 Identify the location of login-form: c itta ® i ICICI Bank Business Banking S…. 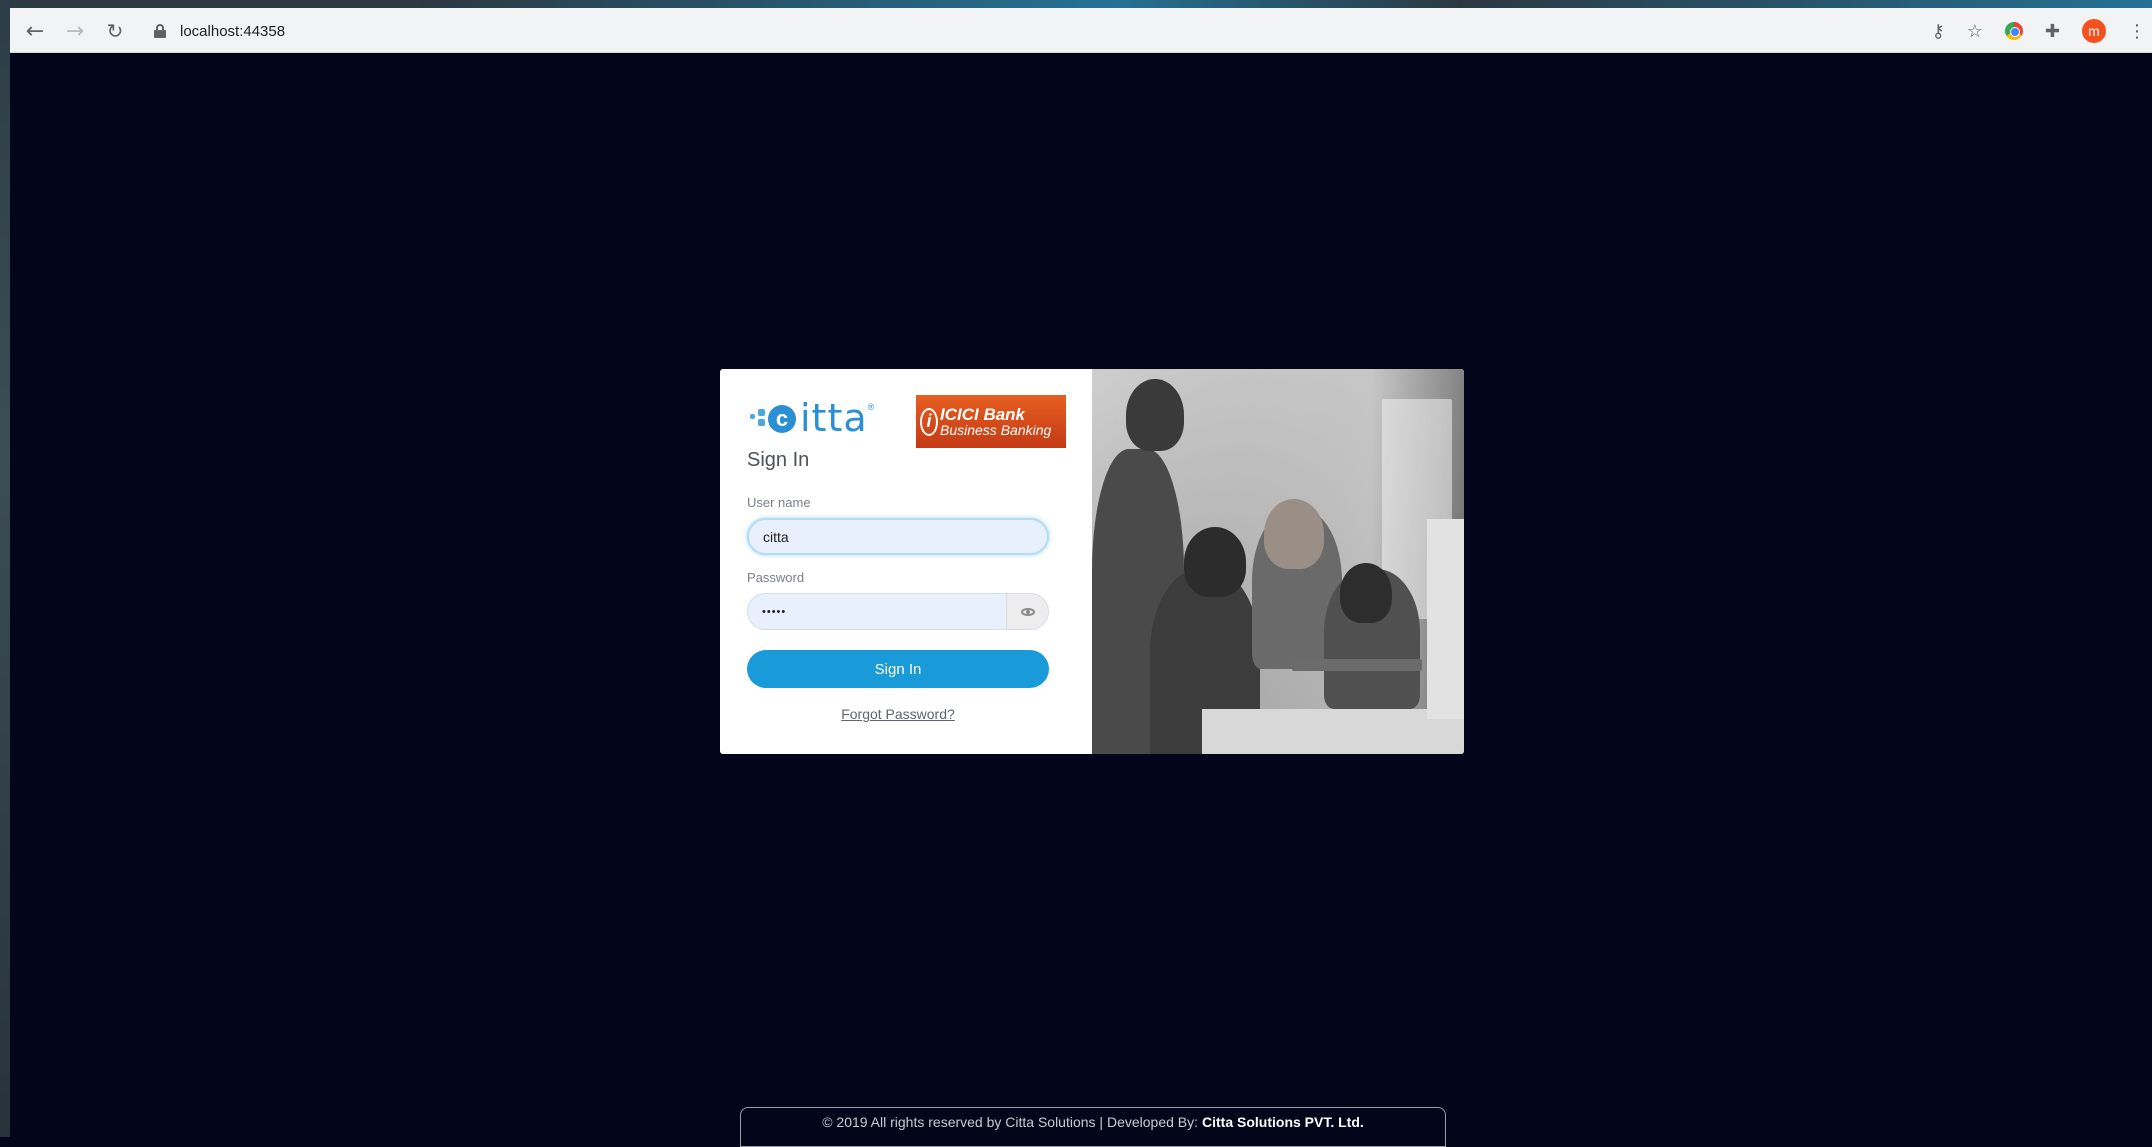
(906, 561).